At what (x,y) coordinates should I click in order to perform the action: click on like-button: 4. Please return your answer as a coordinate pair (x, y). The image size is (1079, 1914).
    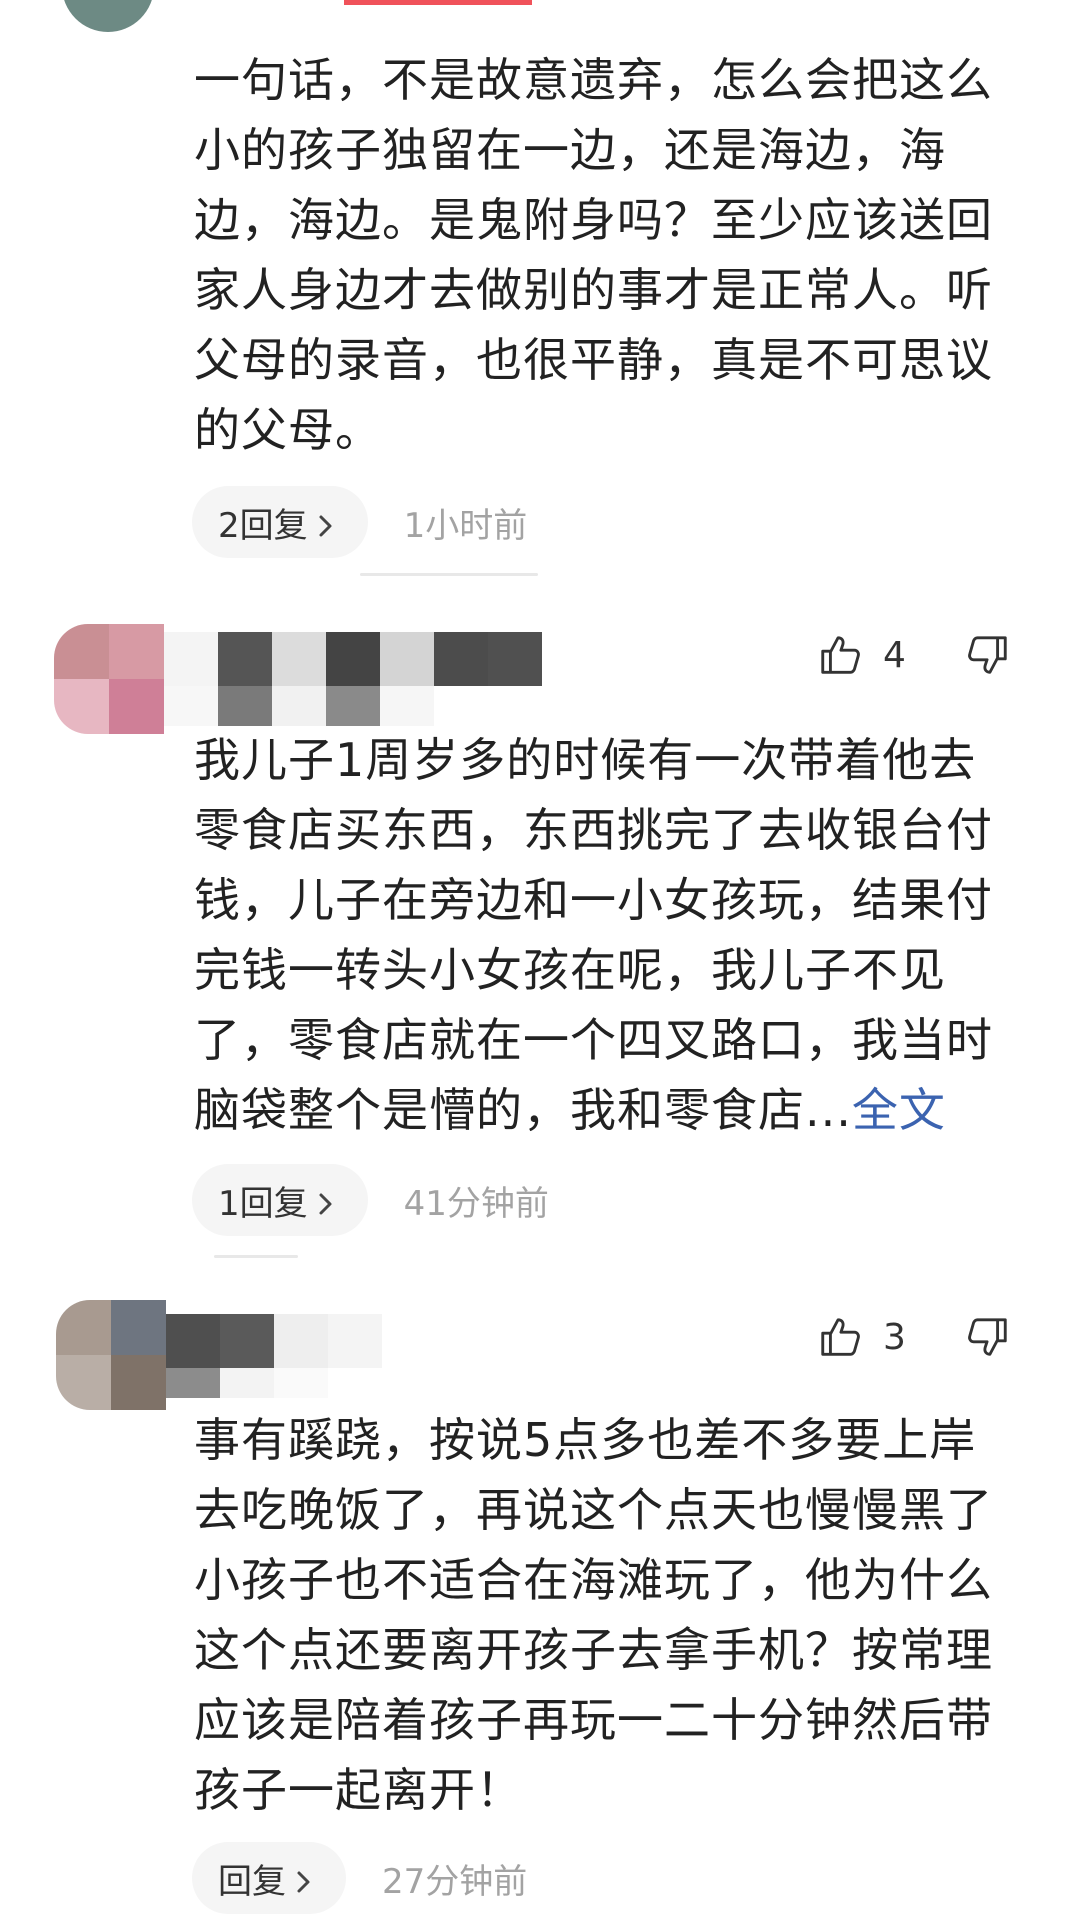
    Looking at the image, I should click on (880, 655).